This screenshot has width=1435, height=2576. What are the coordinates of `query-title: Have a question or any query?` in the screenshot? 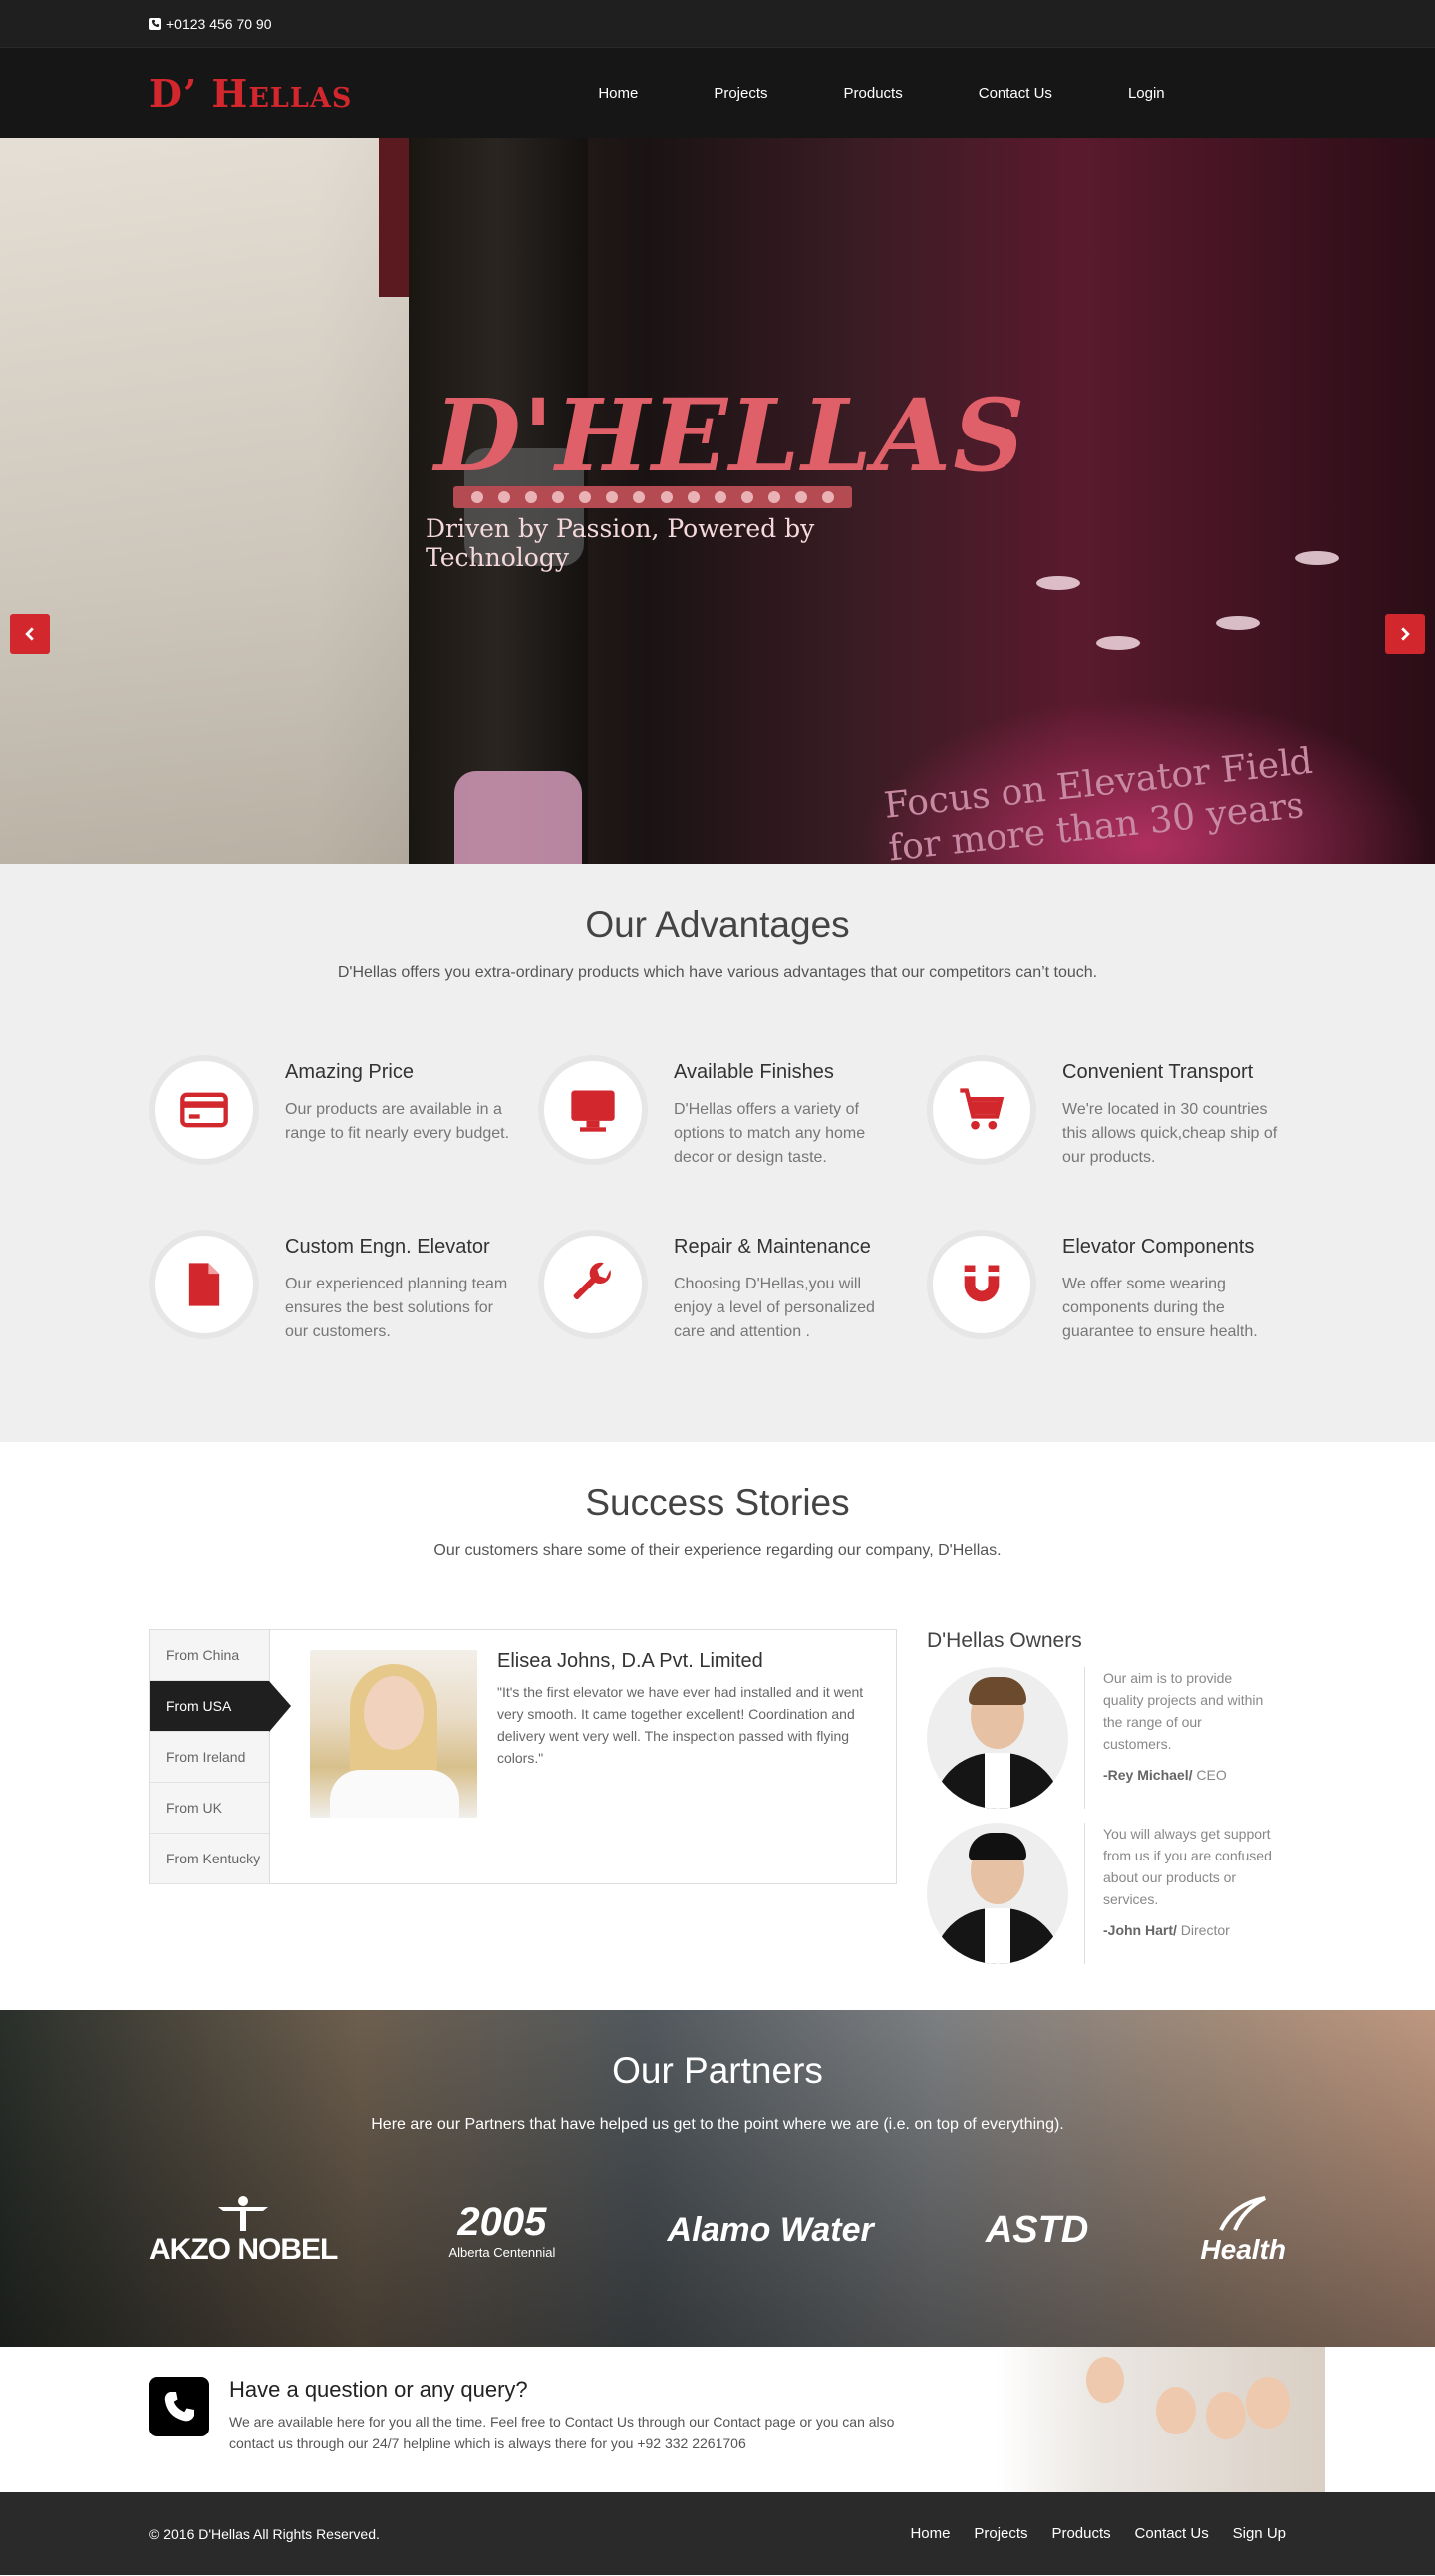 It's located at (378, 2389).